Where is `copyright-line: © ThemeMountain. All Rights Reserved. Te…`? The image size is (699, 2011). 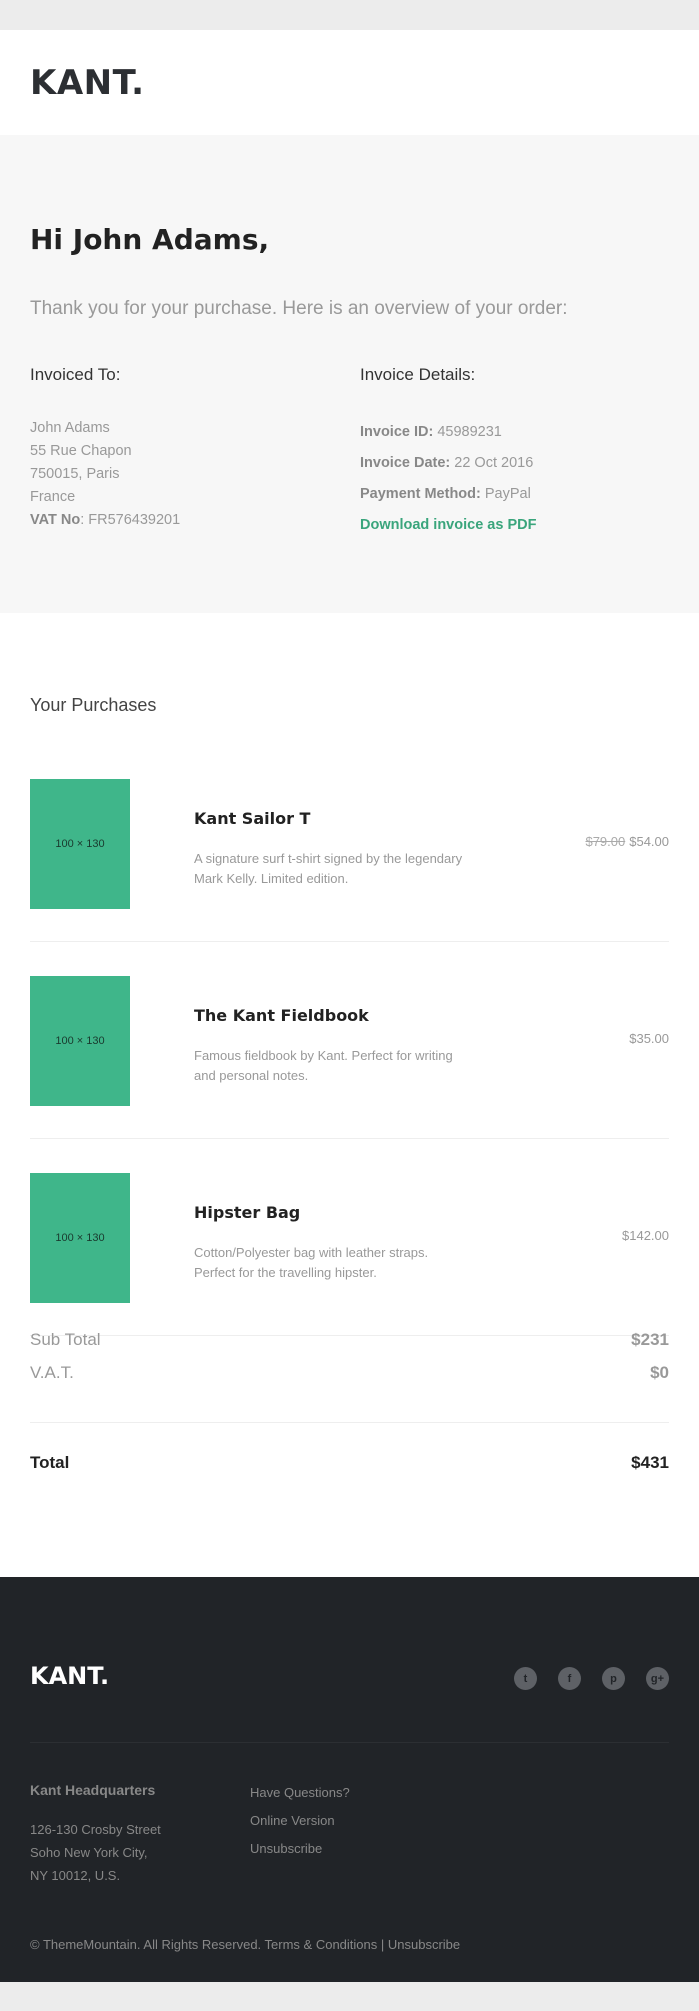 copyright-line: © ThemeMountain. All Rights Reserved. Te… is located at coordinates (245, 1944).